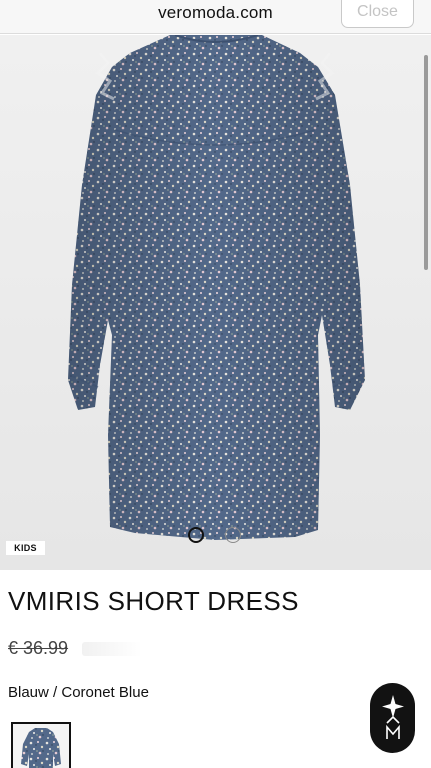  What do you see at coordinates (153, 601) in the screenshot?
I see `product-title: VMIRIS SHORT DRESS` at bounding box center [153, 601].